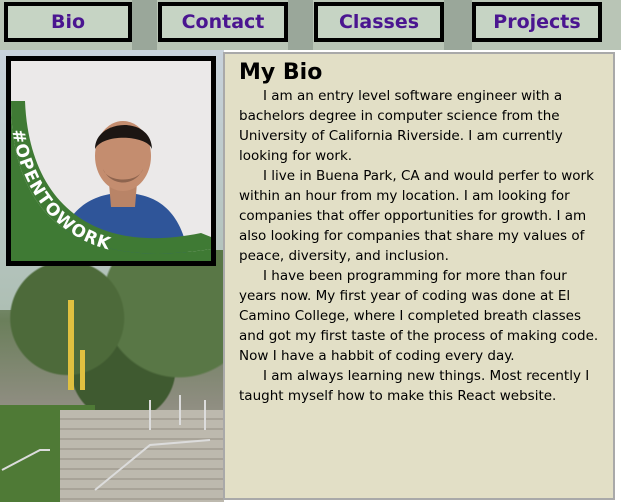  I want to click on nav-bio-label: Bio, so click(68, 22).